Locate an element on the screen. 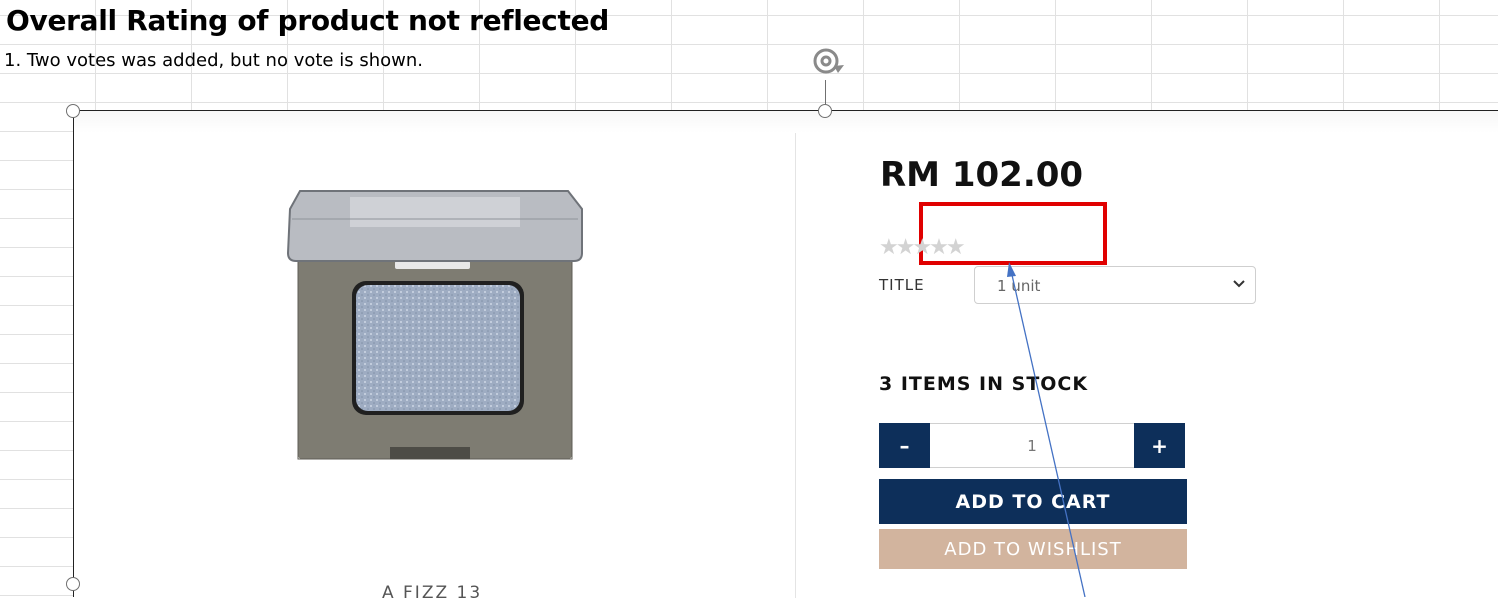 The image size is (1498, 603). product-image is located at coordinates (434, 325).